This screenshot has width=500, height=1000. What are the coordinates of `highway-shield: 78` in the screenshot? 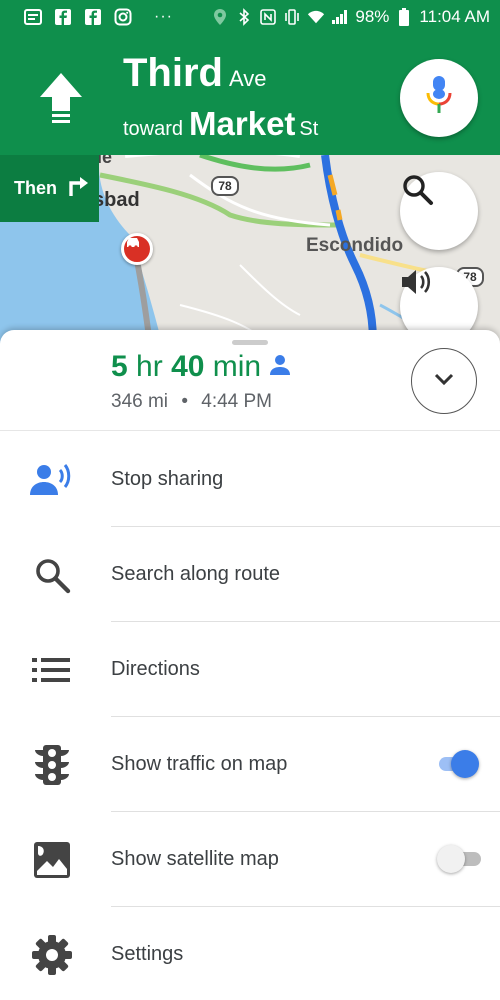 It's located at (225, 186).